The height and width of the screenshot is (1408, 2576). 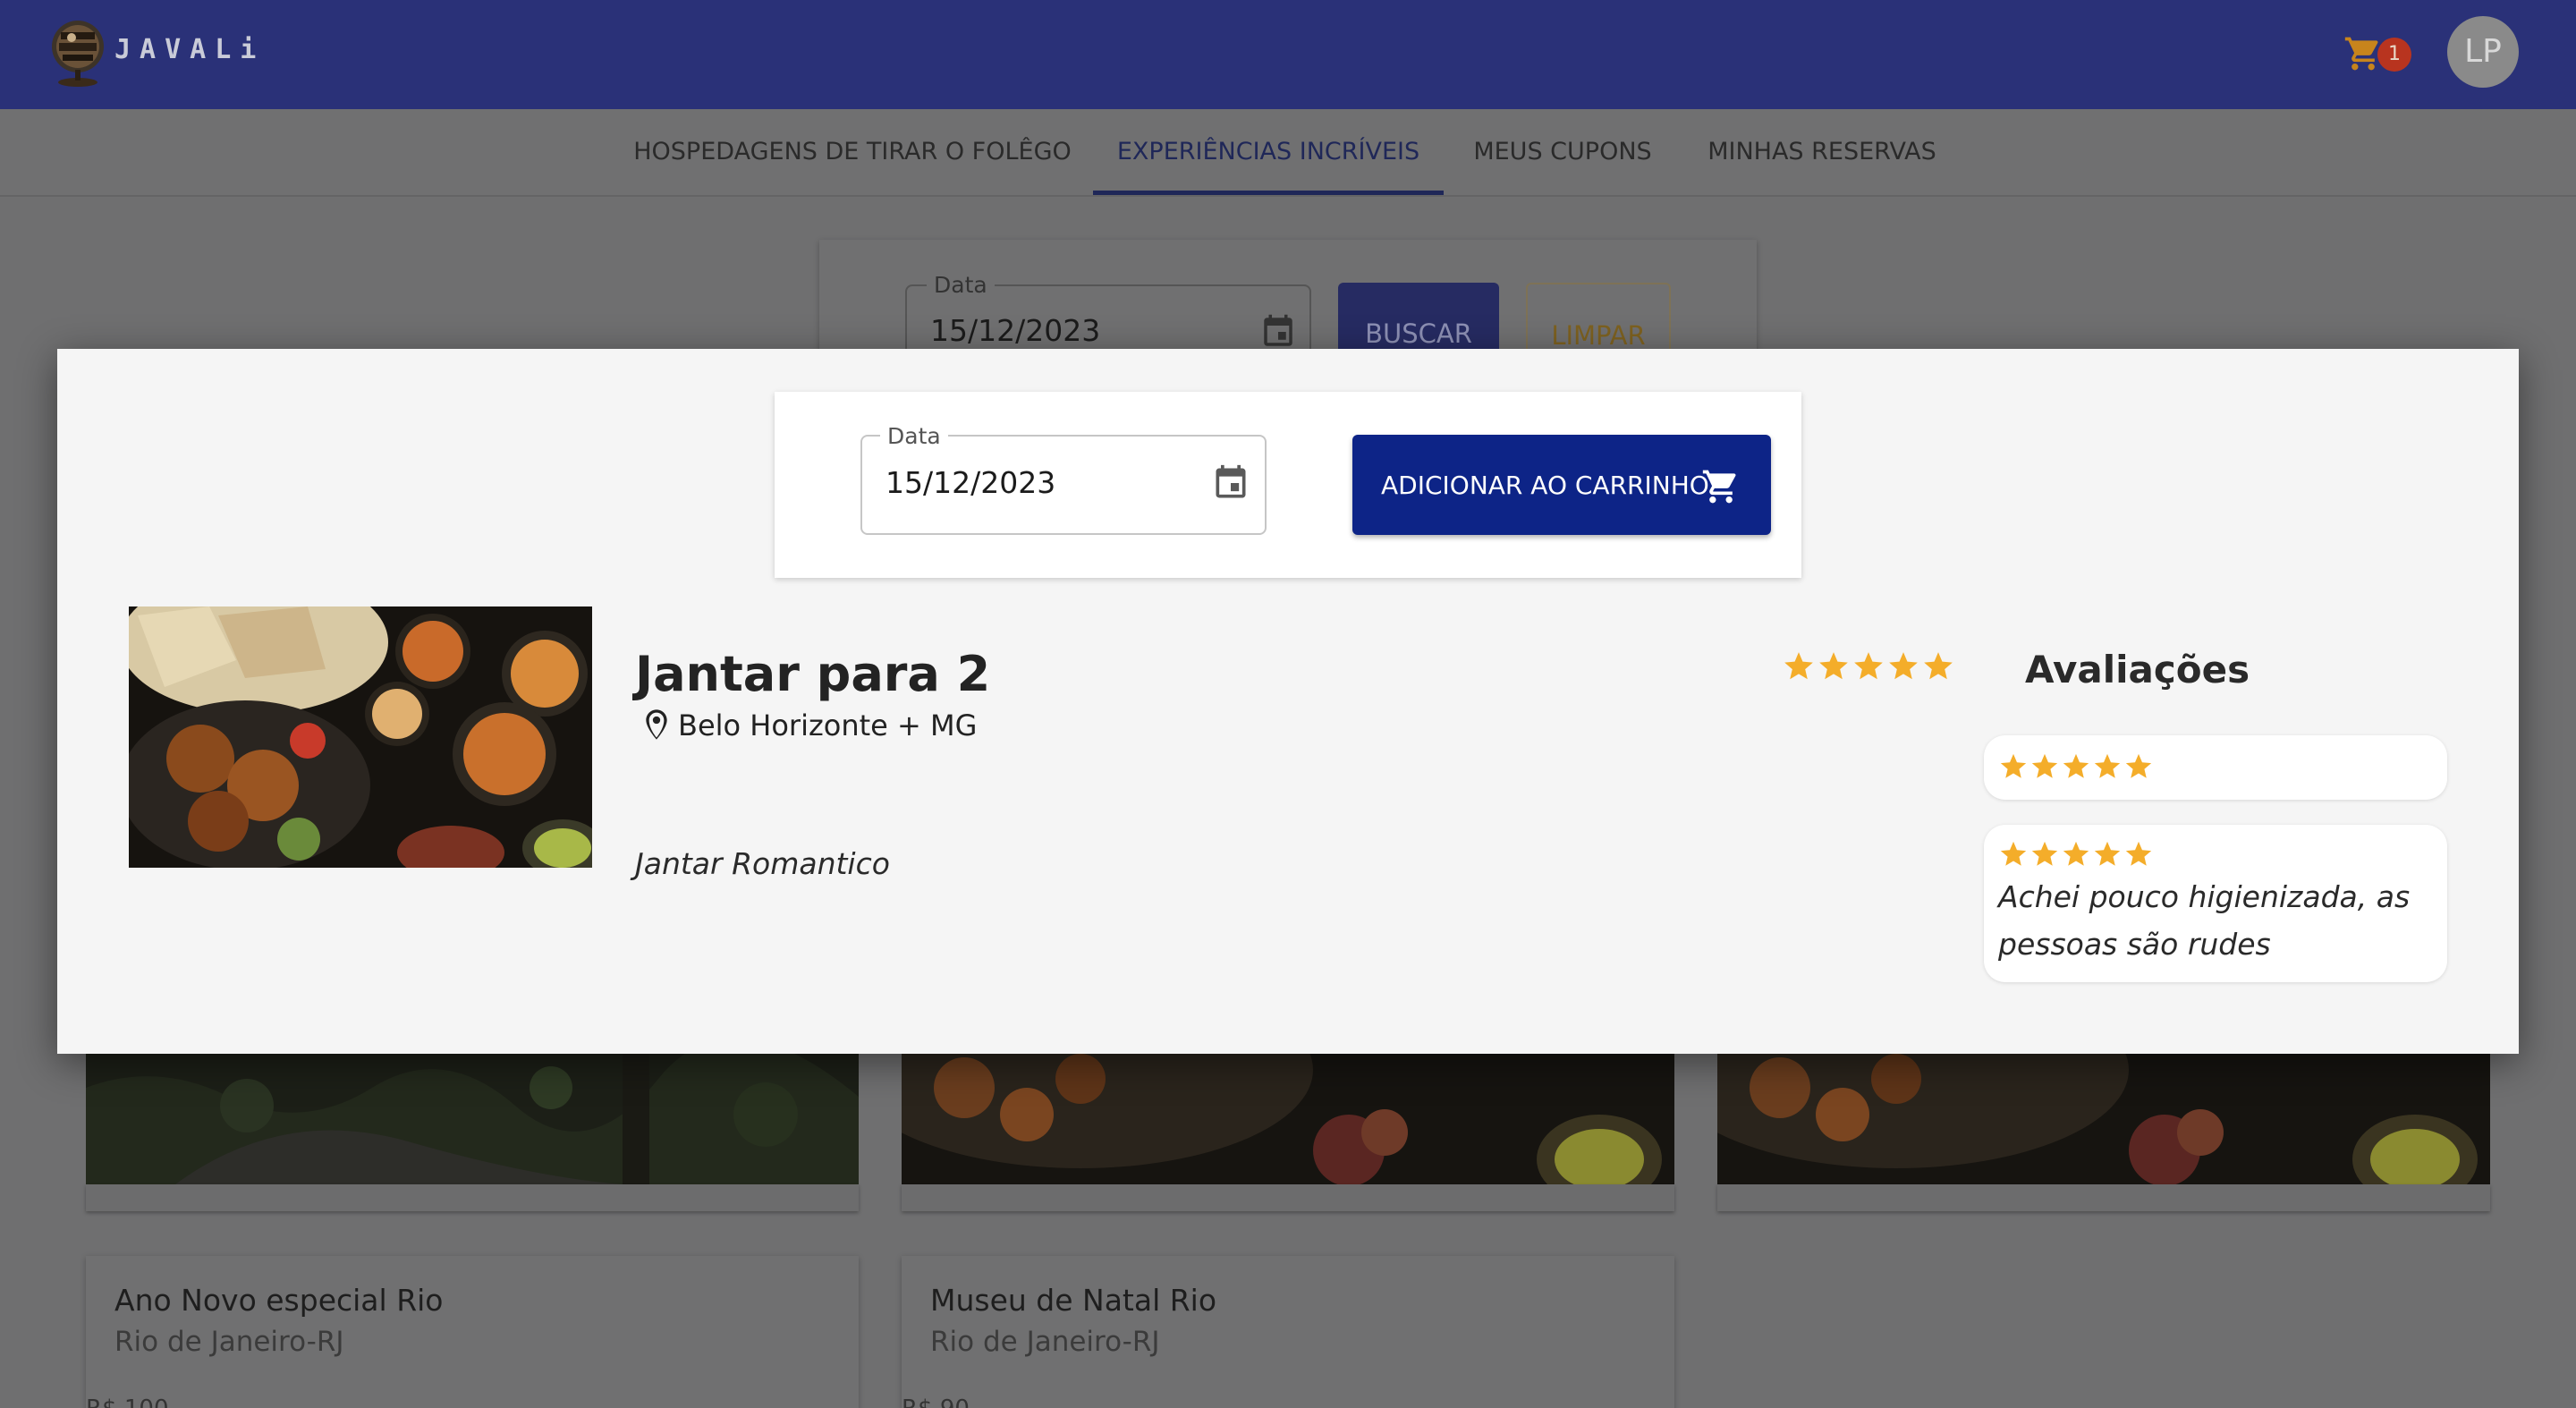 I want to click on add-to-cart-button: ADICIONAR AO CARRINHO, so click(x=1561, y=485).